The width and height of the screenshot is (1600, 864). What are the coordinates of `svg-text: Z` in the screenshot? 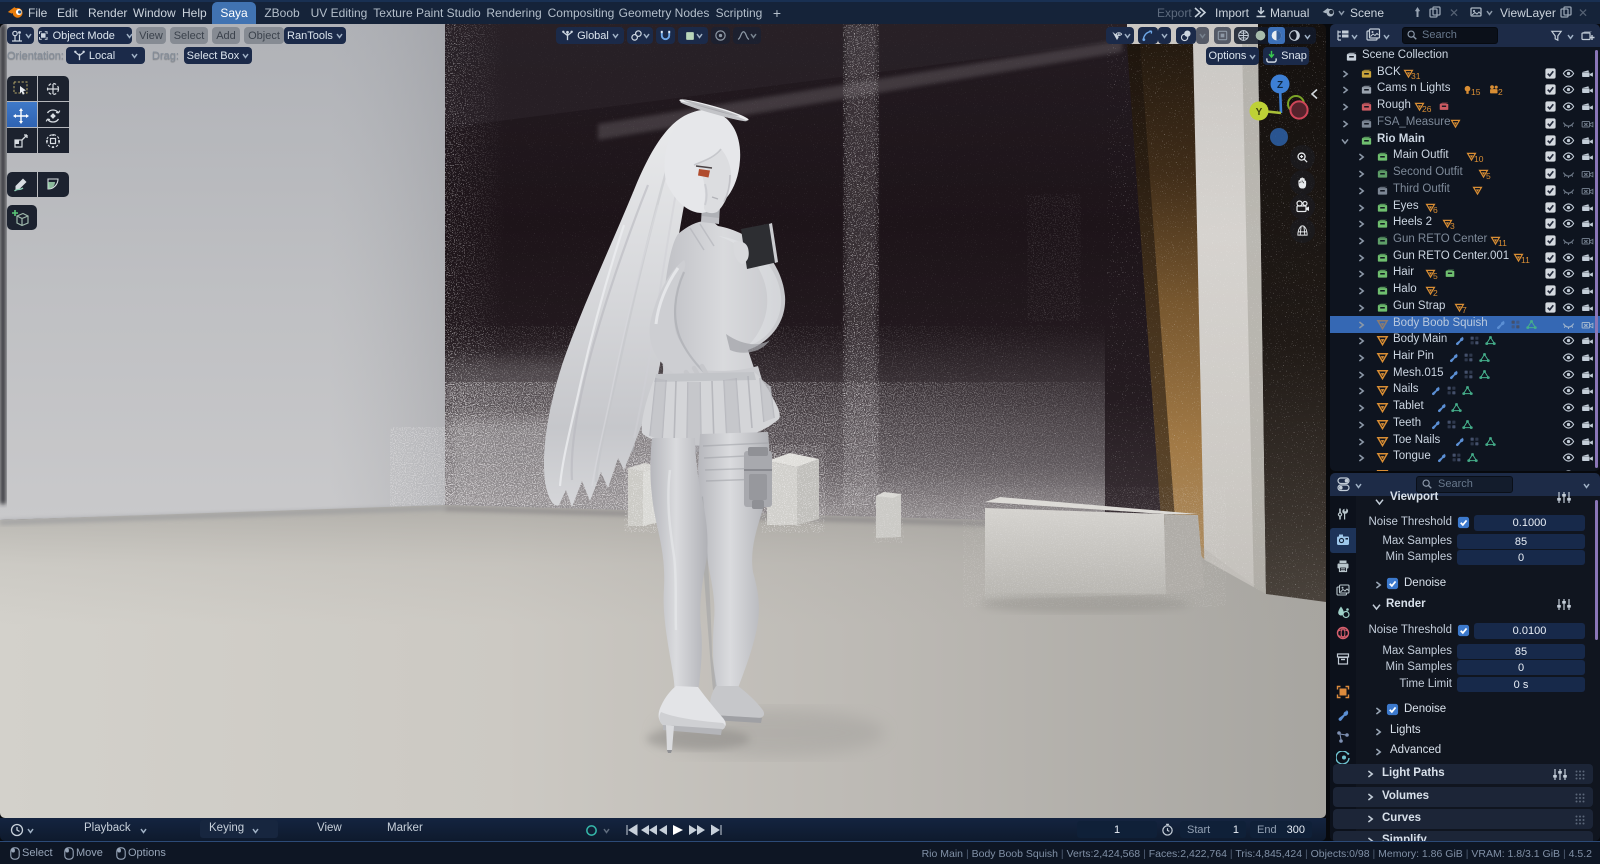 It's located at (1280, 85).